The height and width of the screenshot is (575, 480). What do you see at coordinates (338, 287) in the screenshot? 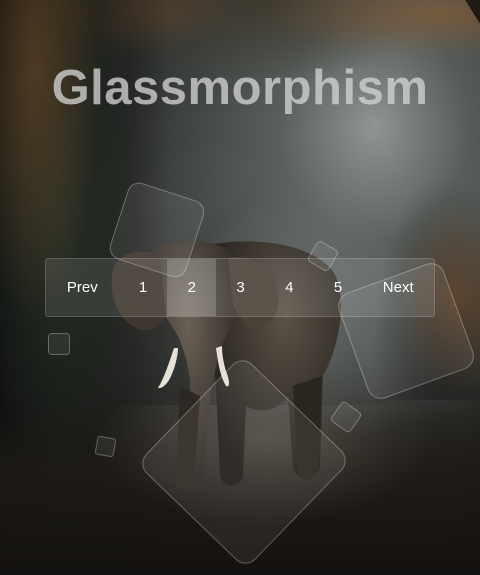
I see `page-button-5: 5` at bounding box center [338, 287].